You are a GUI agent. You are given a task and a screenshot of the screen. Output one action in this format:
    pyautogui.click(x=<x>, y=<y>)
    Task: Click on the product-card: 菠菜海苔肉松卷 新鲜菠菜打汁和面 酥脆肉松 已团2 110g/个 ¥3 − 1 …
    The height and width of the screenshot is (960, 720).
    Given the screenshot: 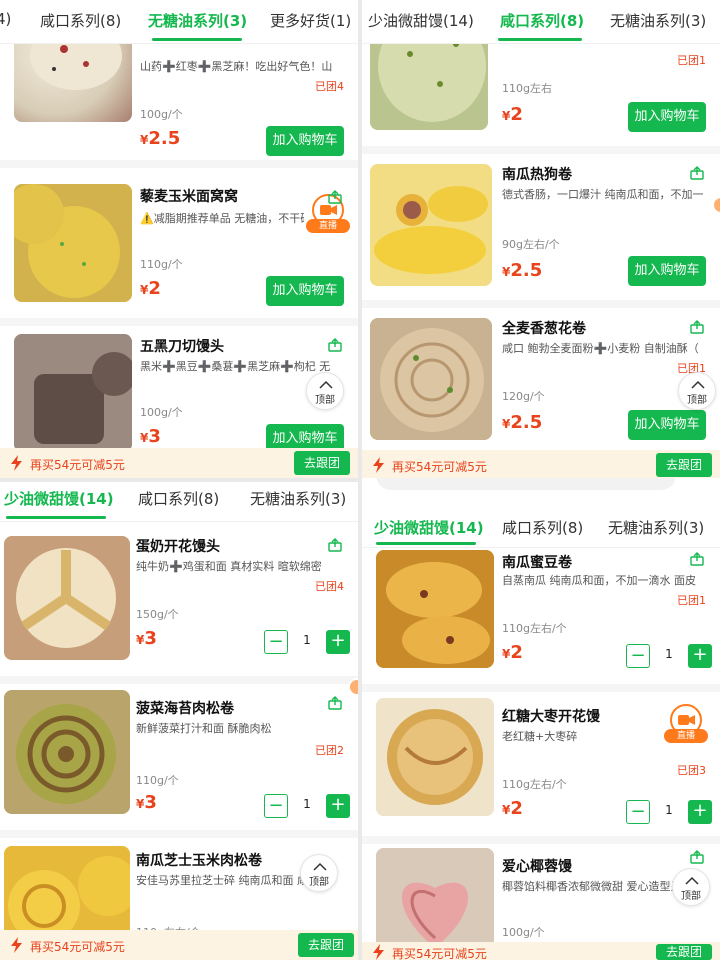 What is the action you would take?
    pyautogui.click(x=179, y=759)
    